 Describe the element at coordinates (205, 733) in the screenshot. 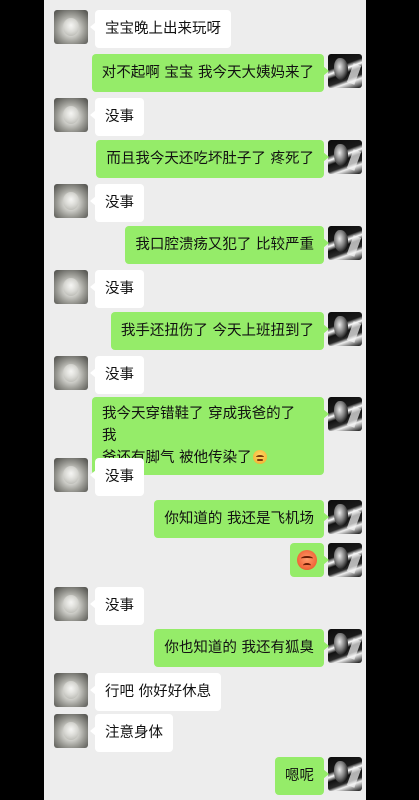

I see `message-row: 注意身体` at that location.